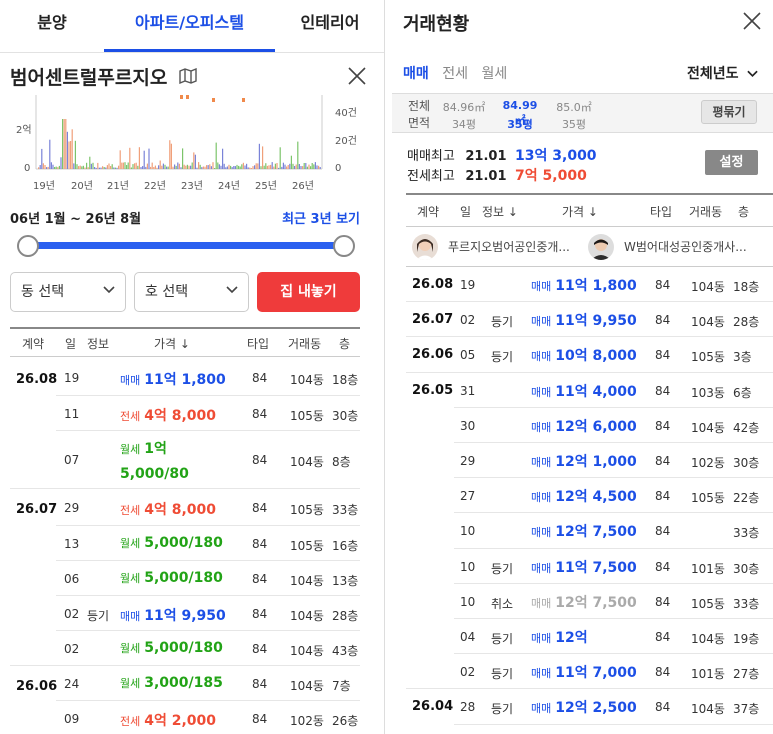  What do you see at coordinates (589, 390) in the screenshot?
I see `table-row: 26.05 31 매매 11억 4,000 84 103동 6층` at bounding box center [589, 390].